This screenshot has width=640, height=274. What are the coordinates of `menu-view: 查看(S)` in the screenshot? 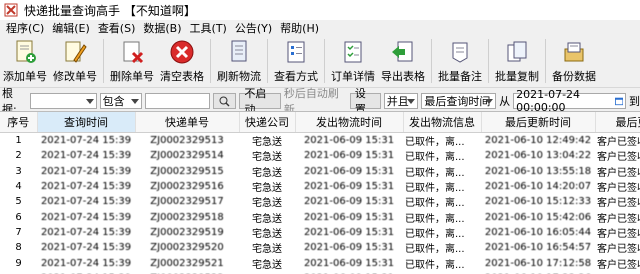 It's located at (117, 28).